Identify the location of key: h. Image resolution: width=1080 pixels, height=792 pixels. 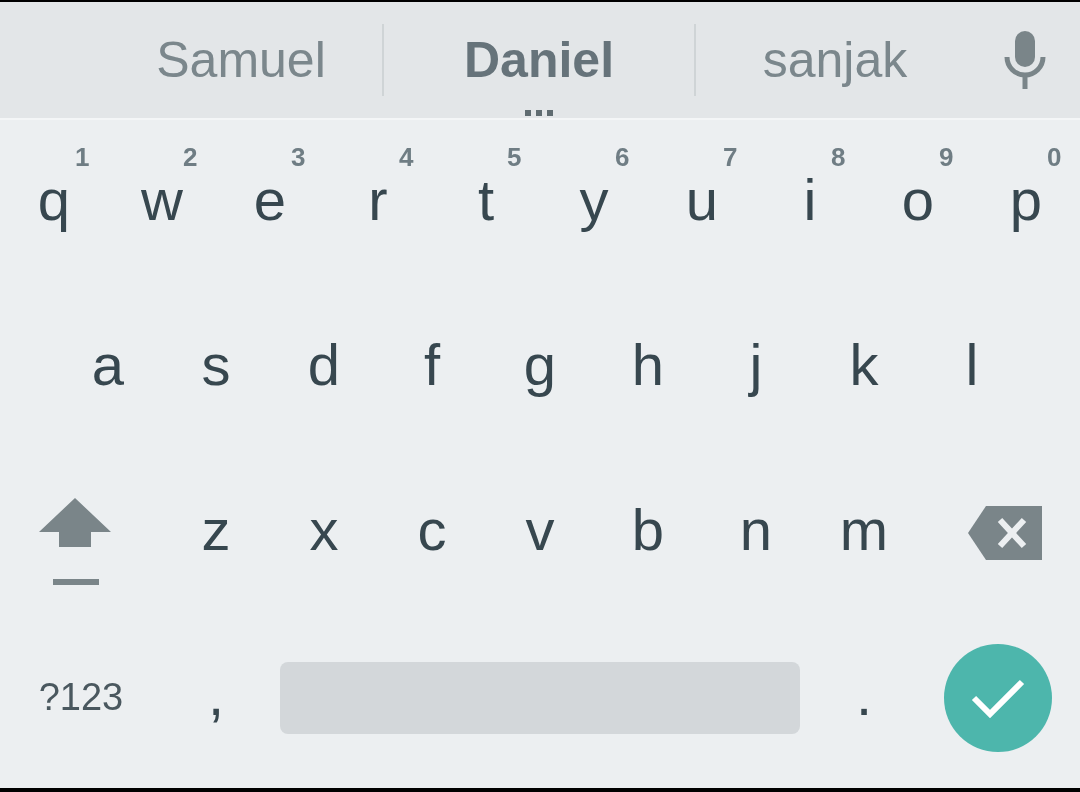
(648, 367).